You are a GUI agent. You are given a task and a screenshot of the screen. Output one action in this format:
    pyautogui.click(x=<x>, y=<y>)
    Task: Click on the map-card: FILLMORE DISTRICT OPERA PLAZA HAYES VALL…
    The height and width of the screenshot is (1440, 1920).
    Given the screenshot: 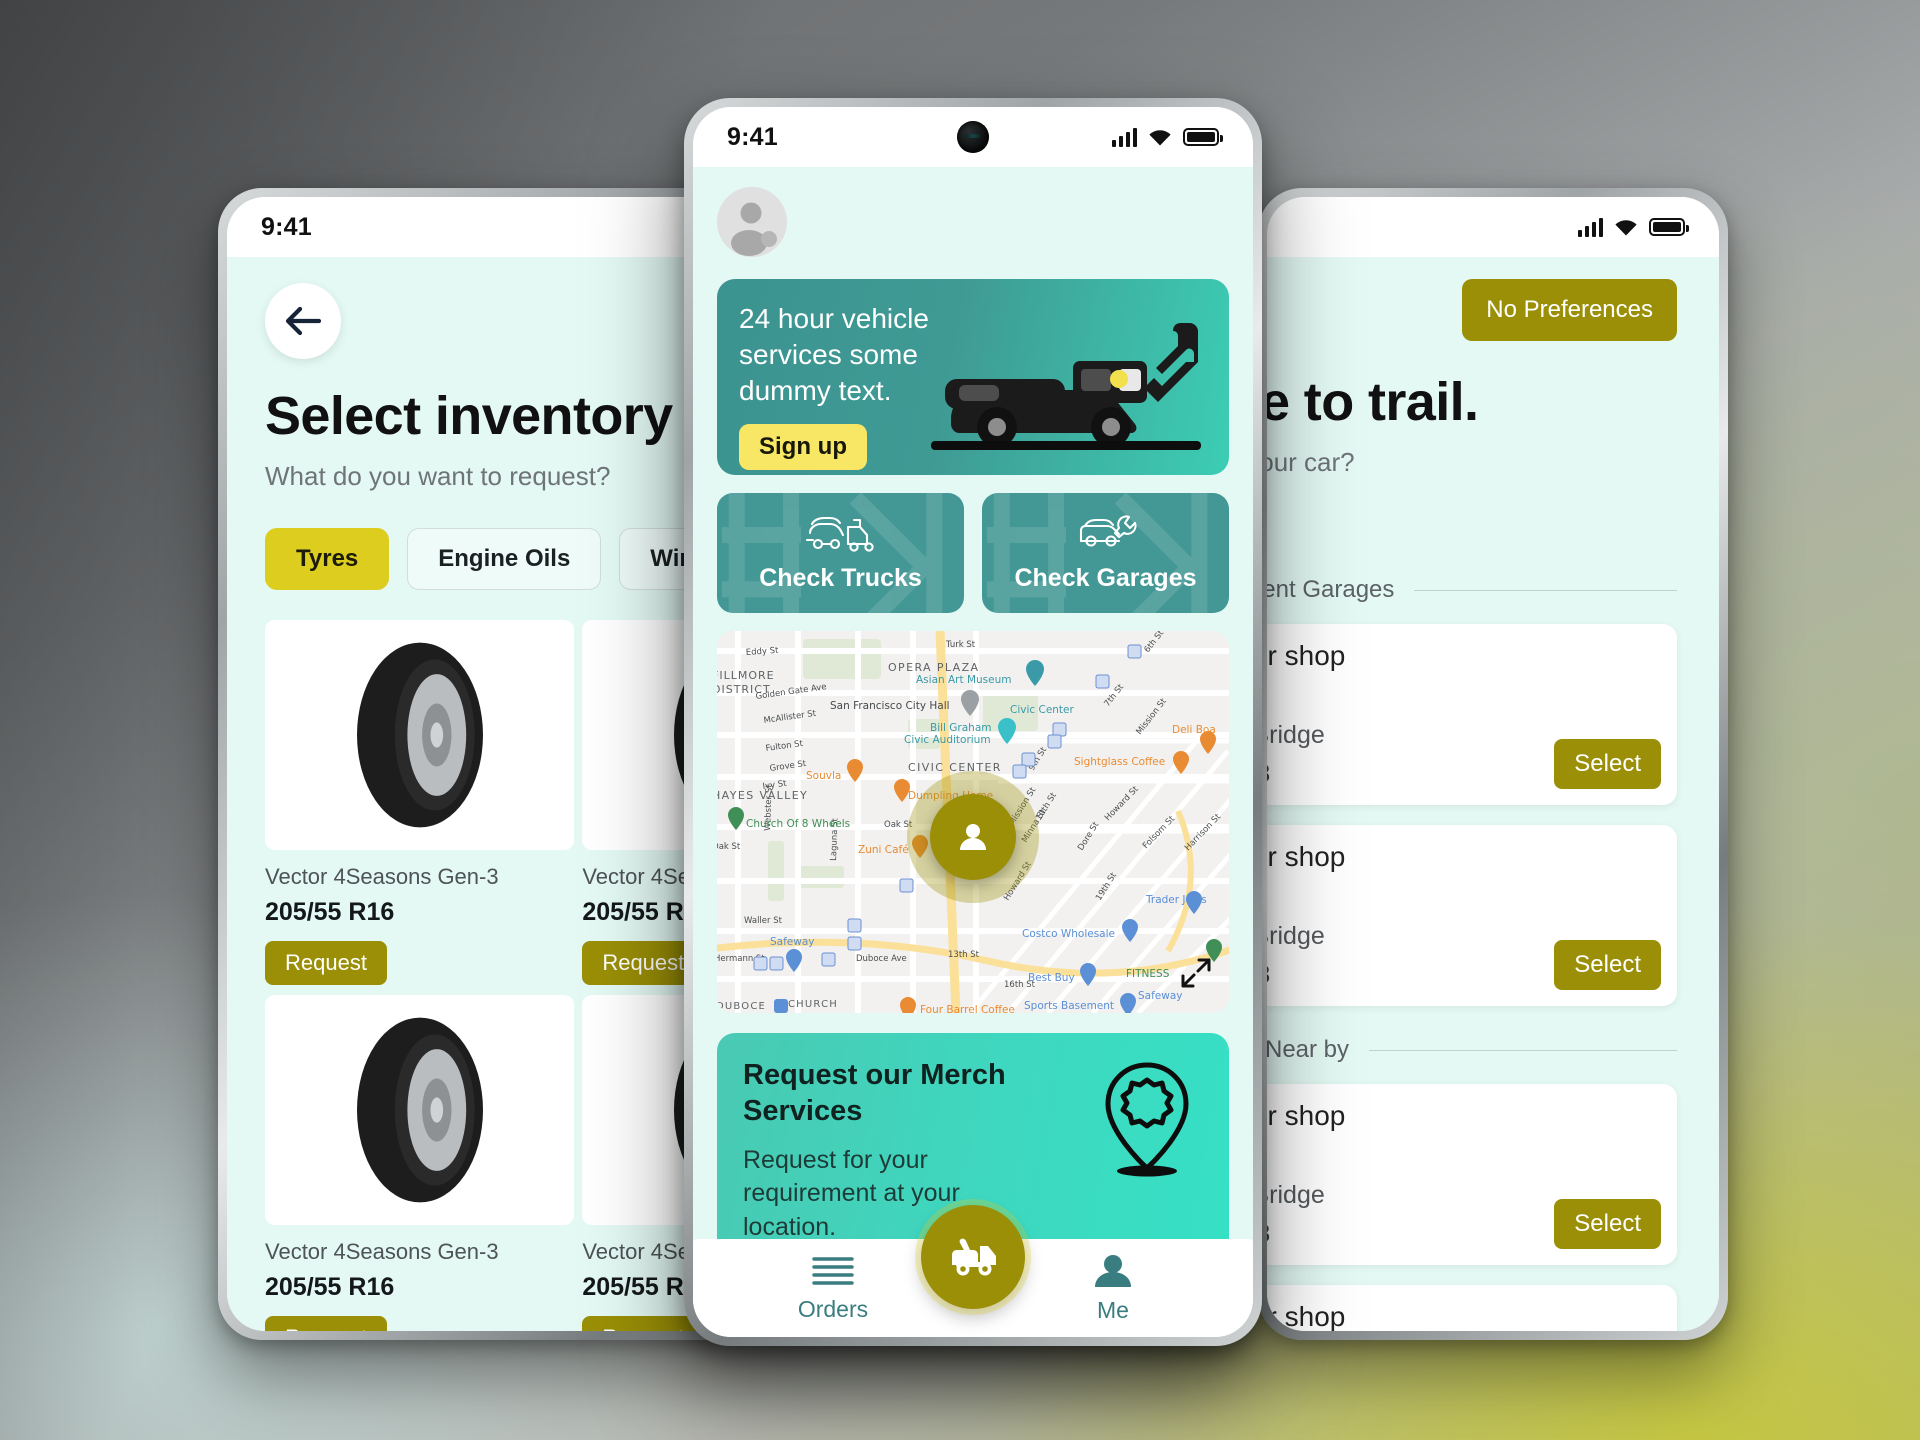 What is the action you would take?
    pyautogui.click(x=973, y=822)
    